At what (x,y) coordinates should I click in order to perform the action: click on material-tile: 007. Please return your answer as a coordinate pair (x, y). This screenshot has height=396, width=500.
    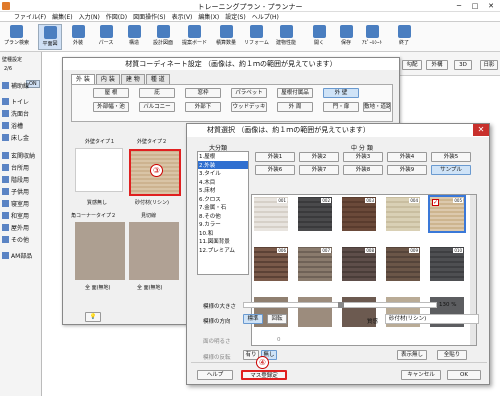
    Looking at the image, I should click on (315, 264).